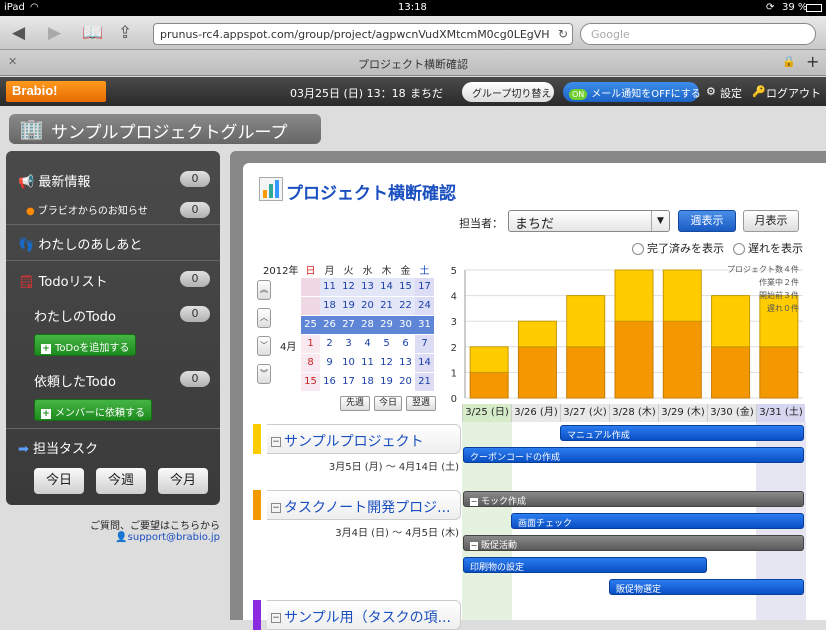  I want to click on calendar-day: 4, so click(367, 344).